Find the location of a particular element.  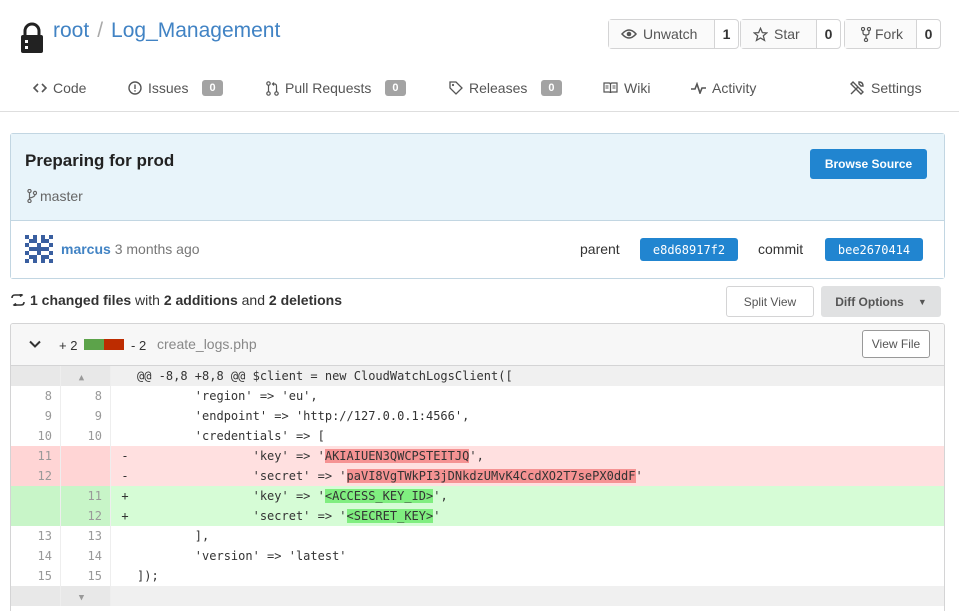

commit-time: 3 months ago is located at coordinates (157, 249).